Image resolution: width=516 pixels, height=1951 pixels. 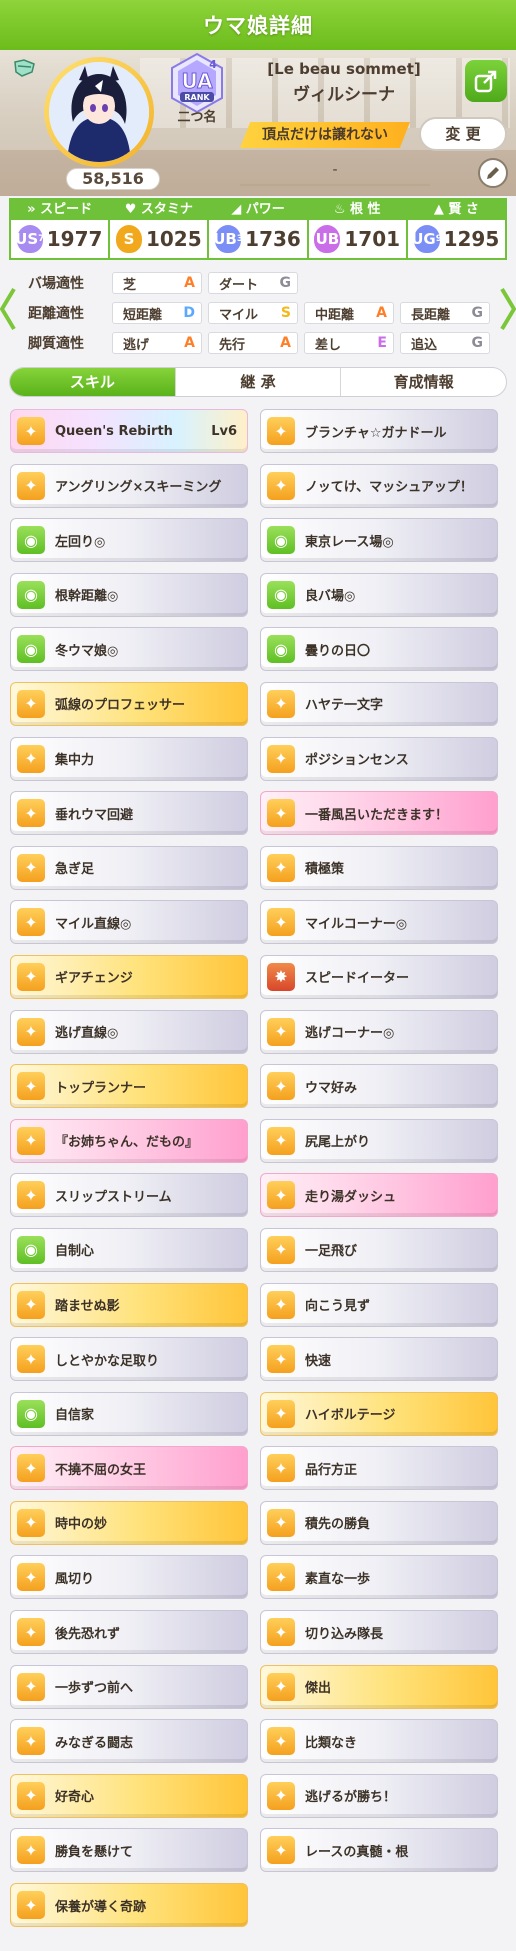 I want to click on skill-item: ✦ ポジションセンス, so click(x=379, y=758).